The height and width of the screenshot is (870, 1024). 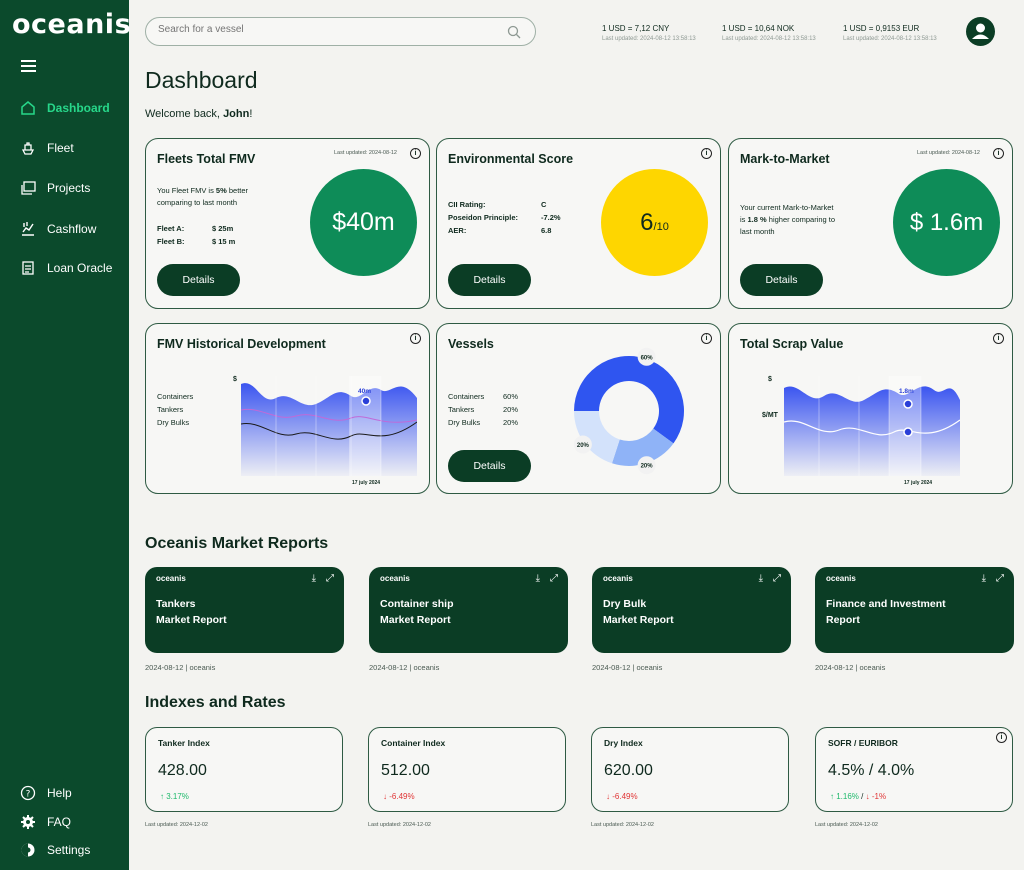 I want to click on fmv-details-button: Details, so click(x=198, y=280).